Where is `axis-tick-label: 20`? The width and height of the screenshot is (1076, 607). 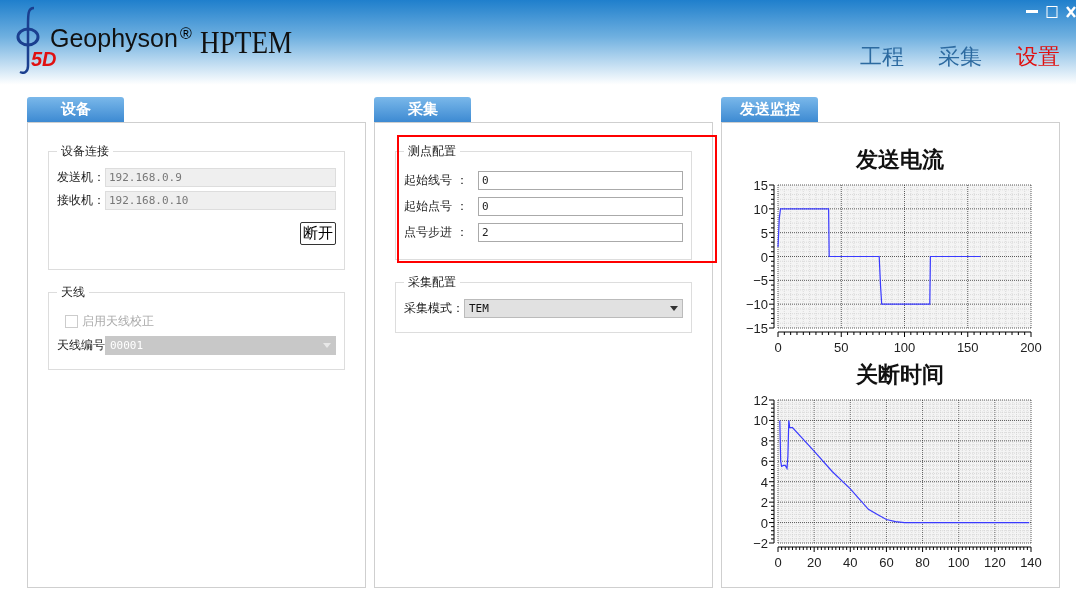 axis-tick-label: 20 is located at coordinates (813, 562).